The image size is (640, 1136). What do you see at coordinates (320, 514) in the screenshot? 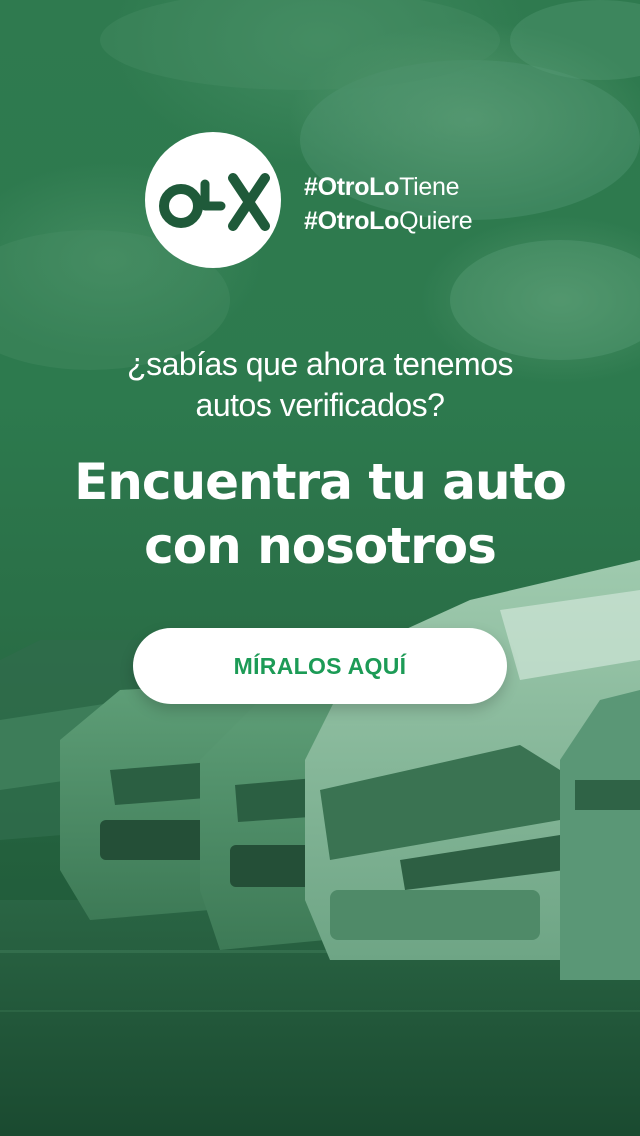
I see `headline: Encuentra tu auto con nosotros` at bounding box center [320, 514].